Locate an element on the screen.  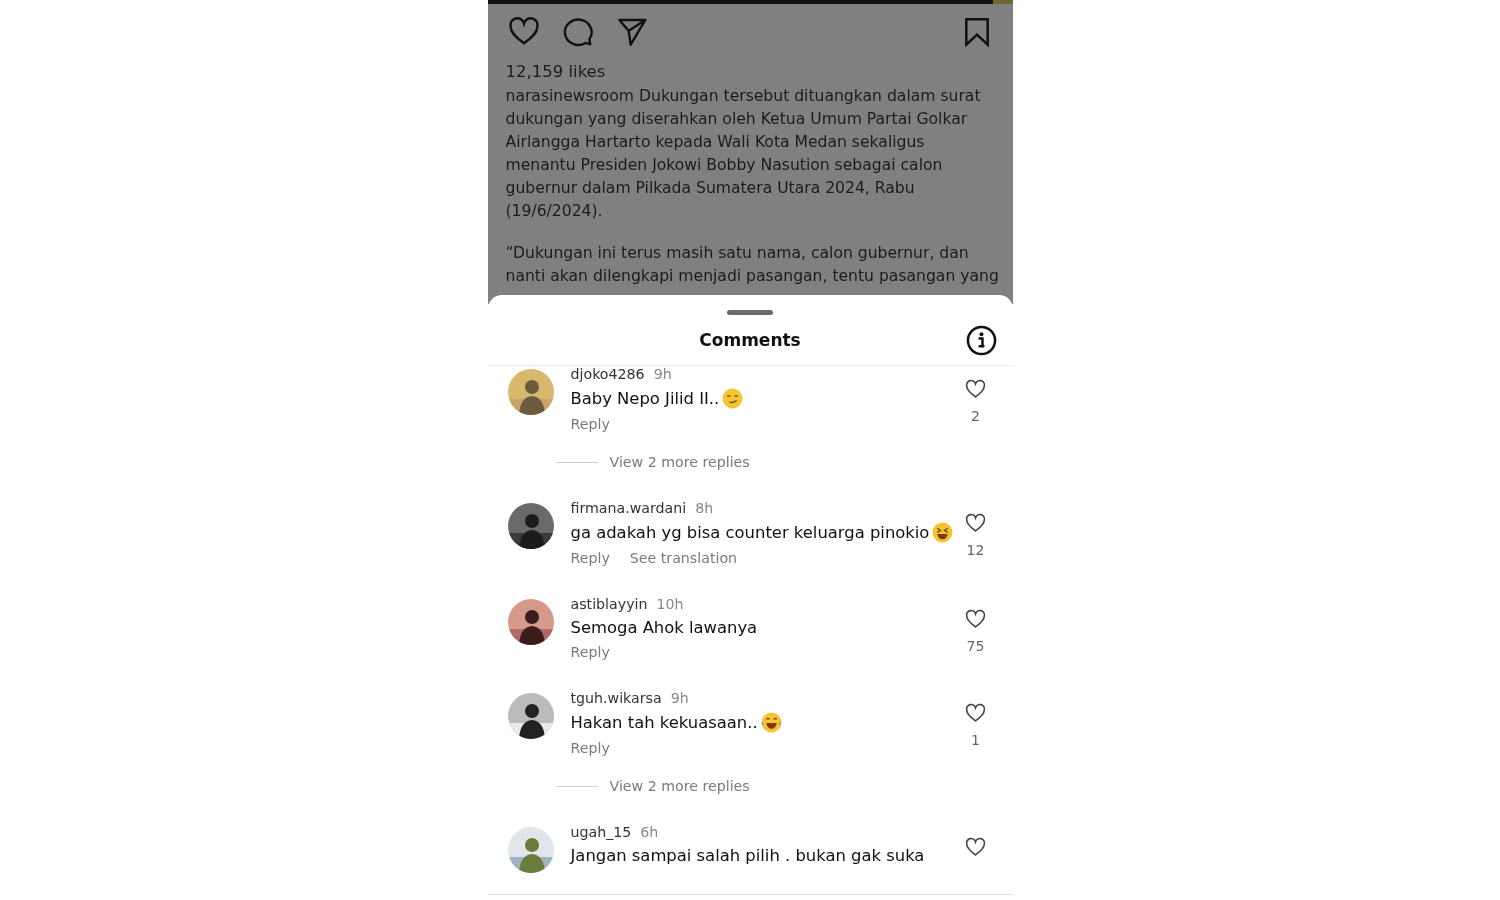
username: firmana.wardani is located at coordinates (628, 508).